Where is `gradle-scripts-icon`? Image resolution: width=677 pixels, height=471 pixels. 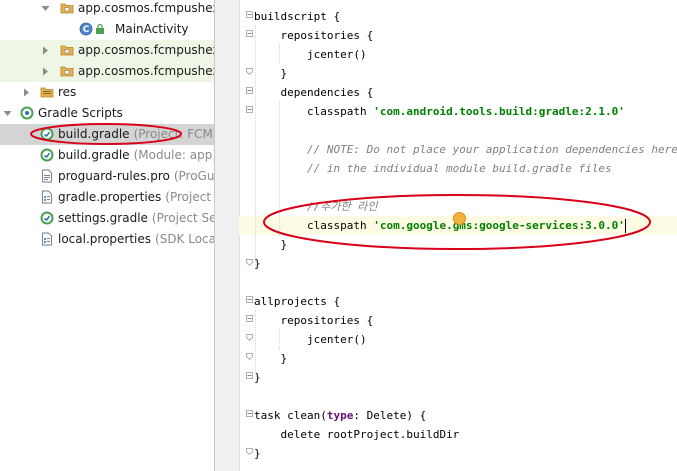 gradle-scripts-icon is located at coordinates (27, 113).